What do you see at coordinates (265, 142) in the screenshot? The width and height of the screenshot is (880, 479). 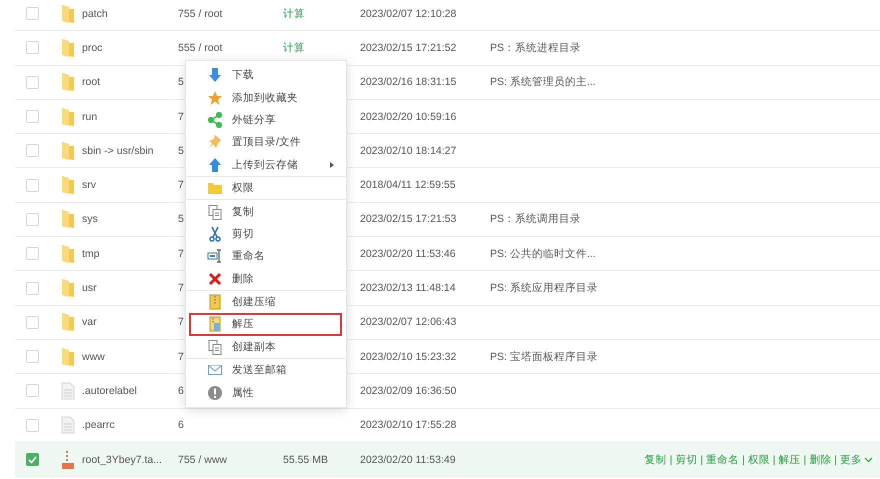 I see `menu-item: 置顶目录/文件` at bounding box center [265, 142].